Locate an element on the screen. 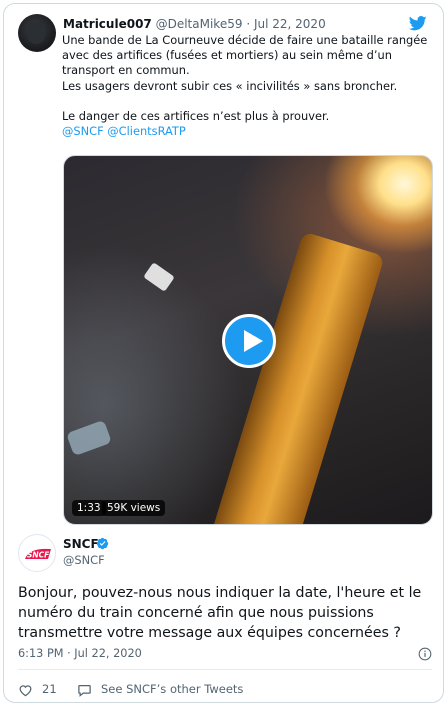 This screenshot has width=447, height=708. svg-text: SNCF is located at coordinates (38, 555).